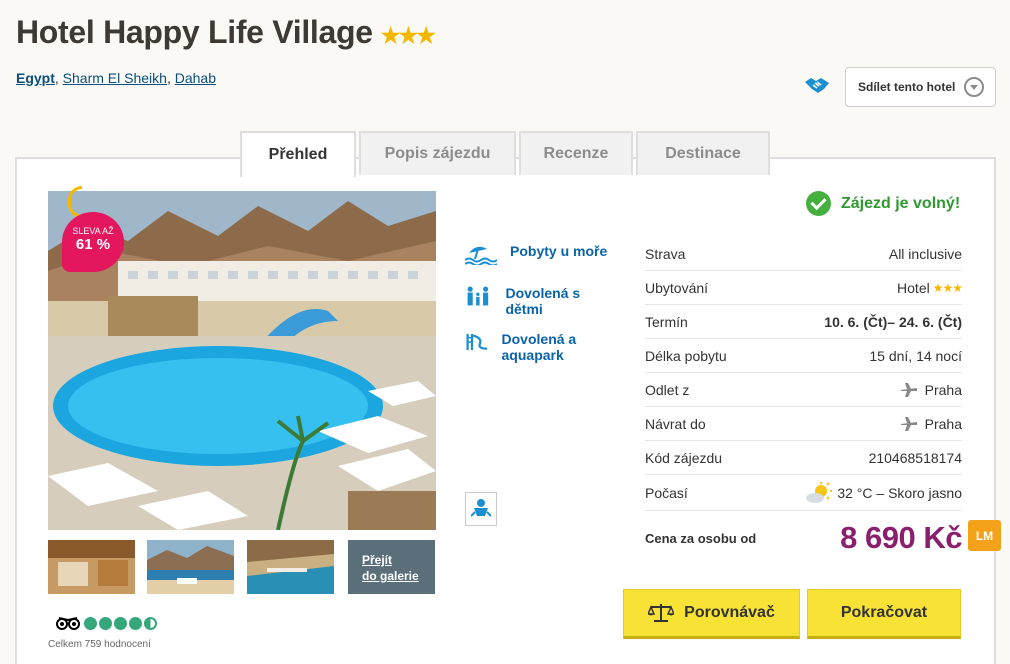 This screenshot has width=1010, height=664. Describe the element at coordinates (481, 255) in the screenshot. I see `beach-icon` at that location.